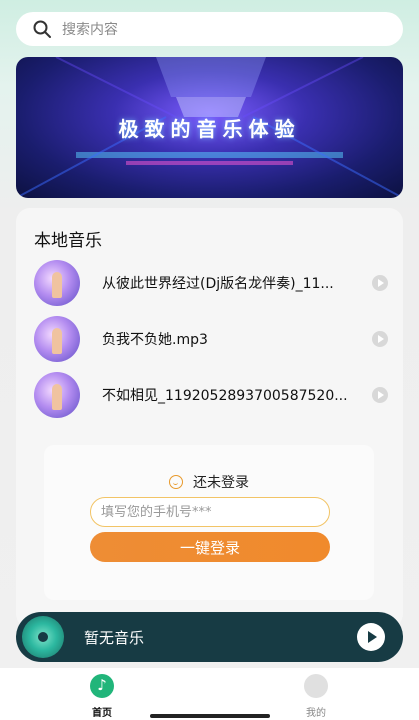  I want to click on disc-icon, so click(43, 637).